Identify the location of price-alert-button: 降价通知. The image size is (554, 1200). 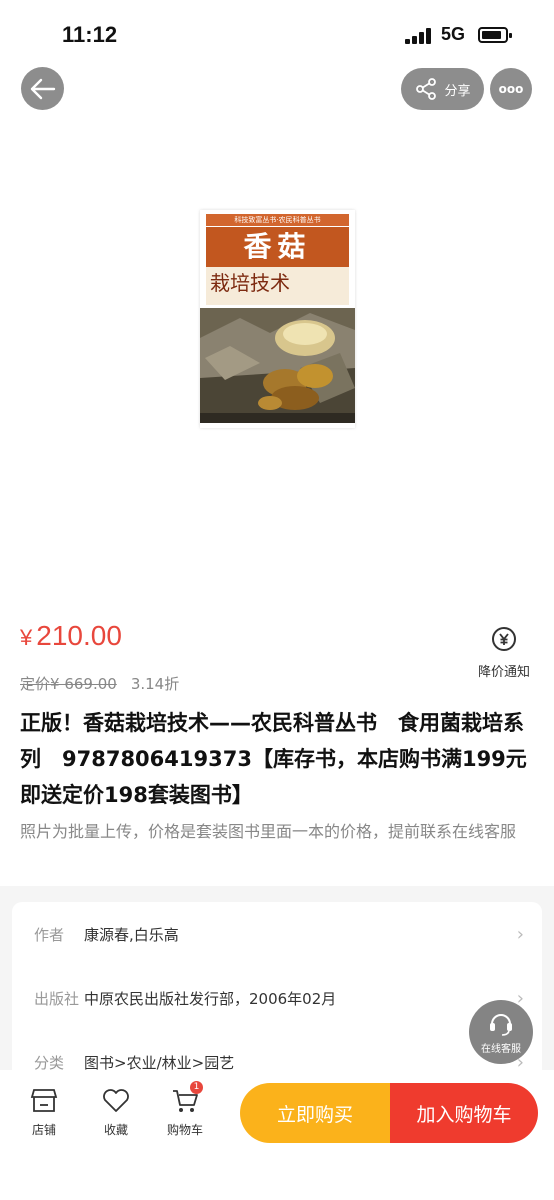
(504, 652).